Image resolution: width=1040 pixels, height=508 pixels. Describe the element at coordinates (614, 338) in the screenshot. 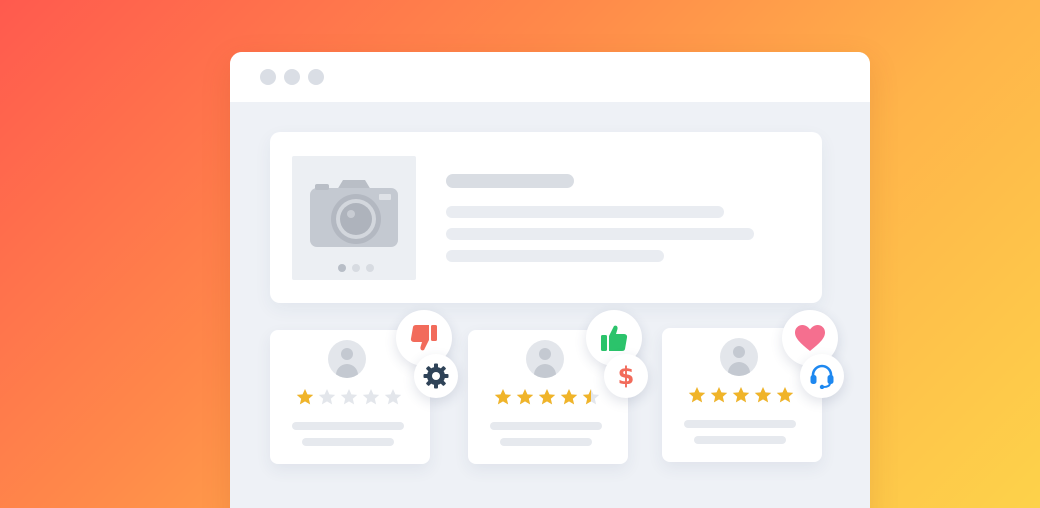

I see `thumbs-up-icon` at that location.